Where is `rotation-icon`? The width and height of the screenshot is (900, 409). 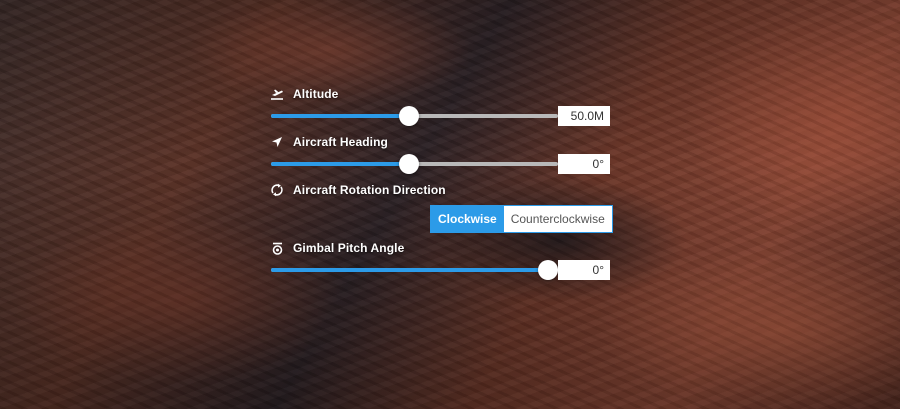
rotation-icon is located at coordinates (277, 190).